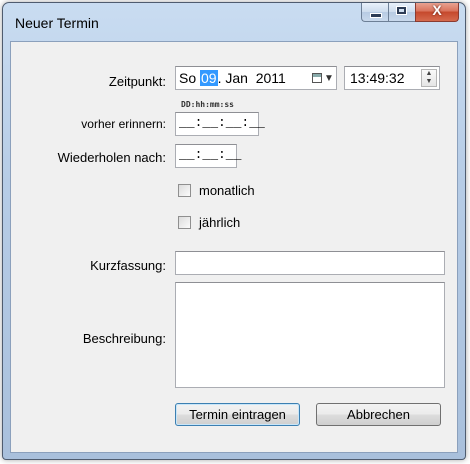  What do you see at coordinates (209, 78) in the screenshot?
I see `date-day-selected: 09` at bounding box center [209, 78].